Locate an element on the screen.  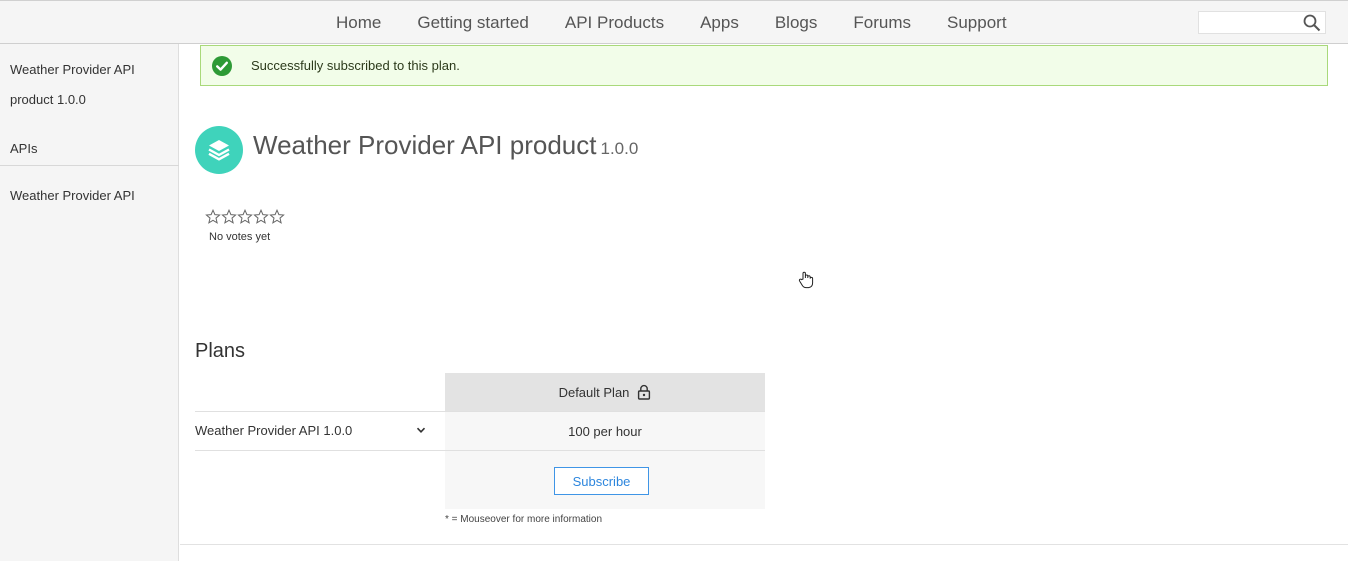
layers-icon is located at coordinates (219, 150).